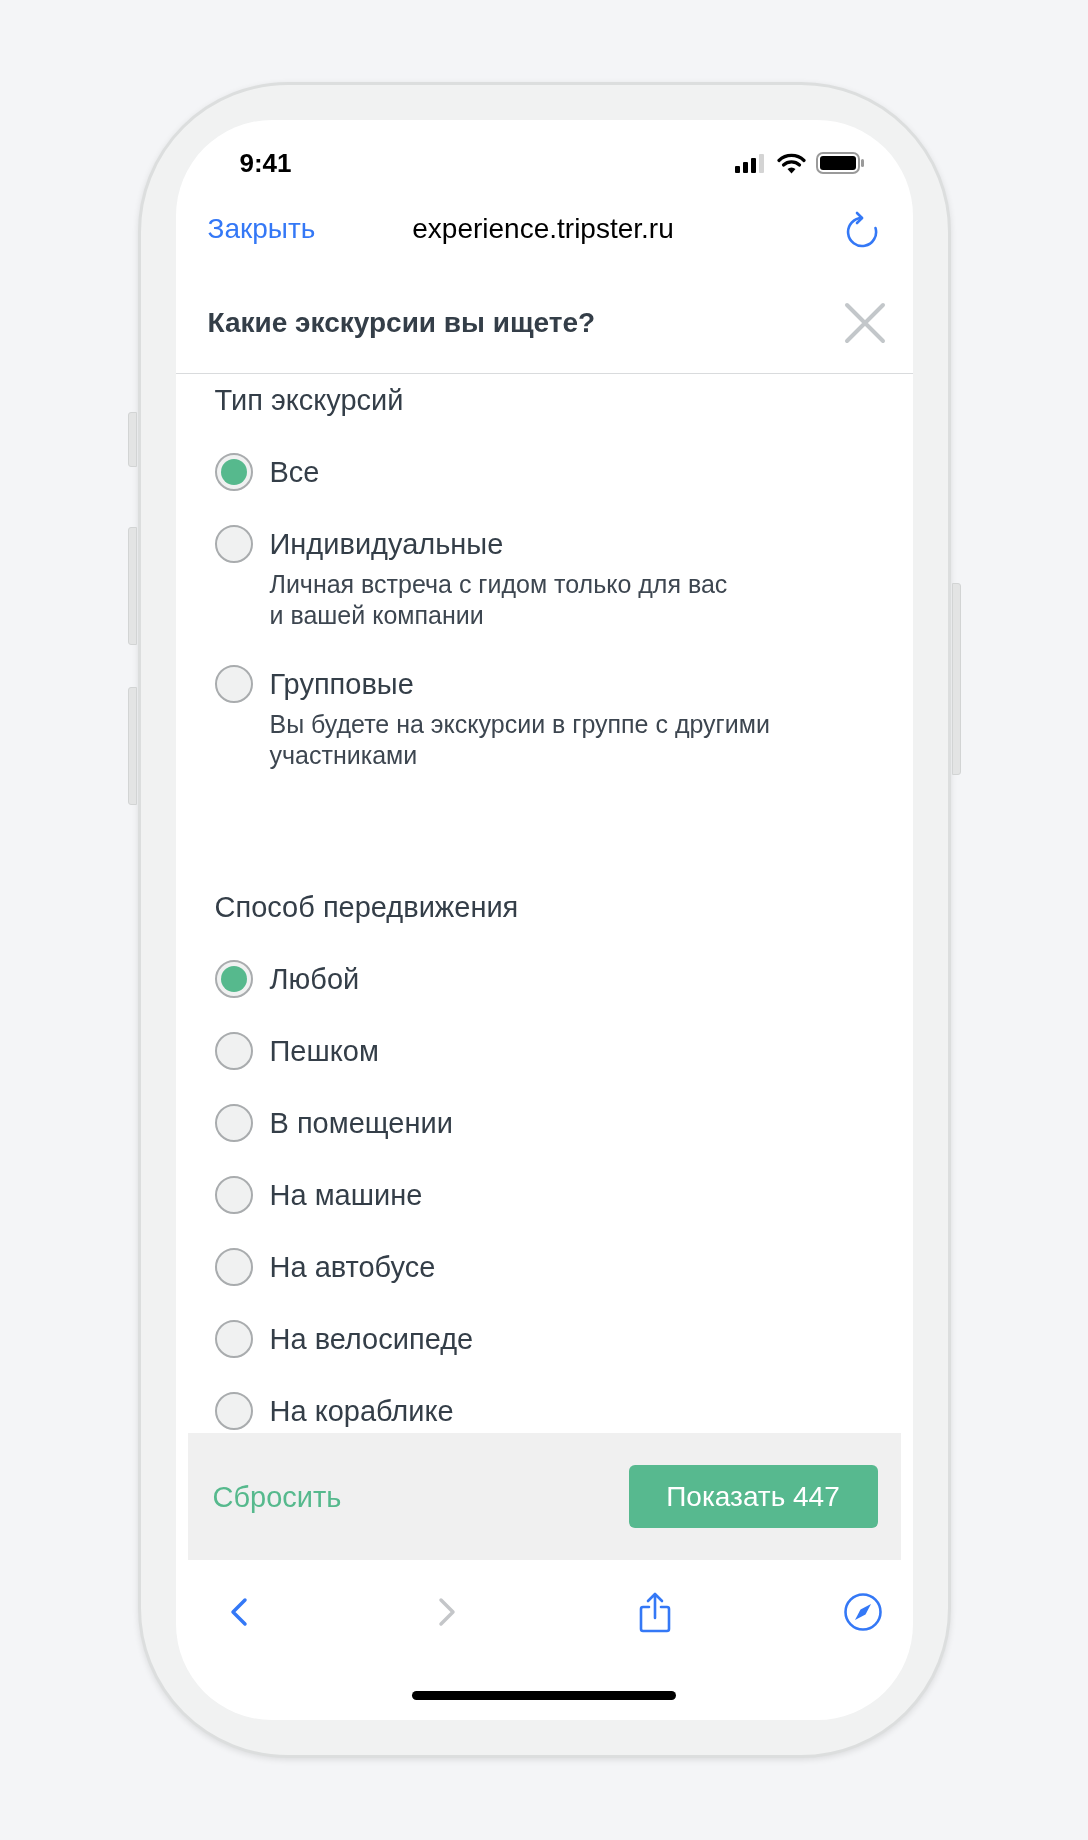  What do you see at coordinates (361, 1411) in the screenshot?
I see `option-label: На кораблике` at bounding box center [361, 1411].